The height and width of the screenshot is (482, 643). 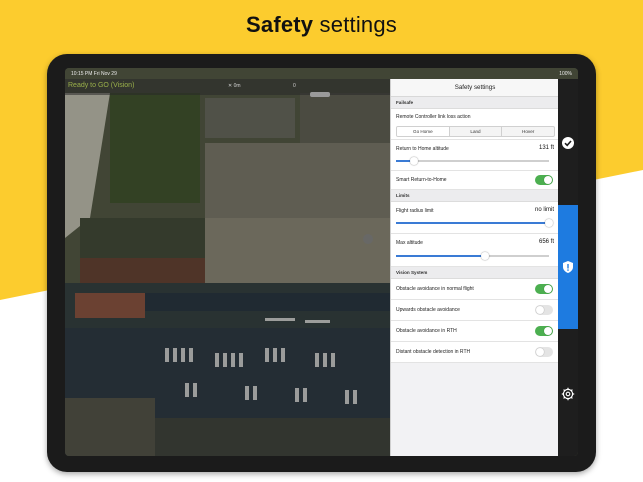 What do you see at coordinates (475, 331) in the screenshot?
I see `vision-row-rth: Obstacle avoidance in RTH` at bounding box center [475, 331].